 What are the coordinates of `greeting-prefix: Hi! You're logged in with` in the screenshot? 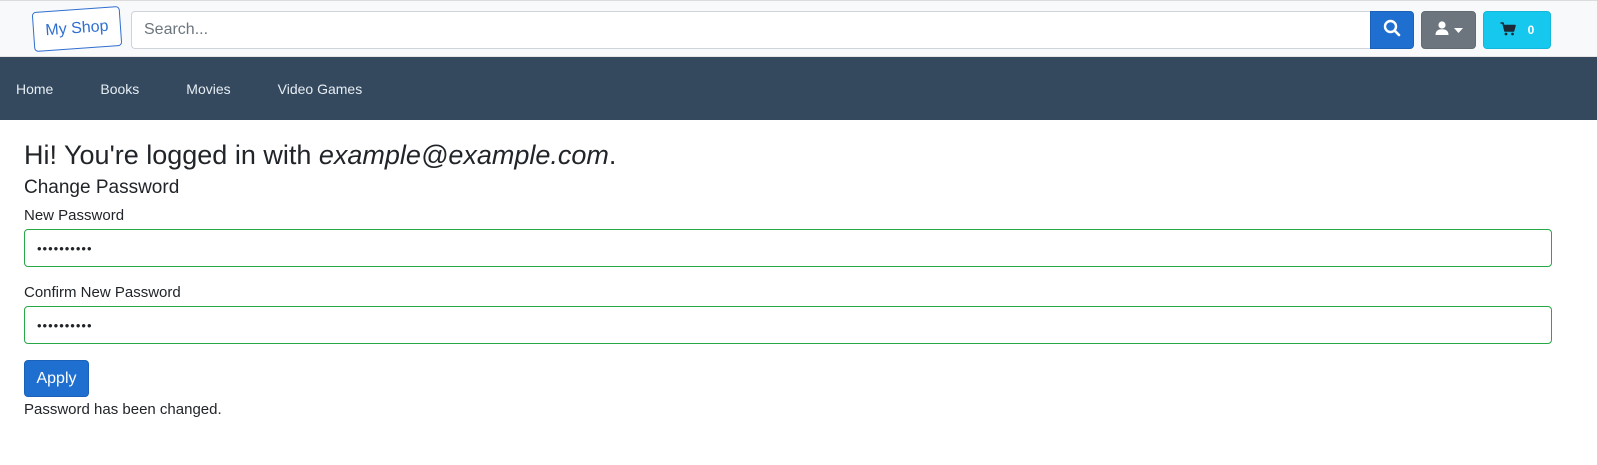 It's located at (171, 155).